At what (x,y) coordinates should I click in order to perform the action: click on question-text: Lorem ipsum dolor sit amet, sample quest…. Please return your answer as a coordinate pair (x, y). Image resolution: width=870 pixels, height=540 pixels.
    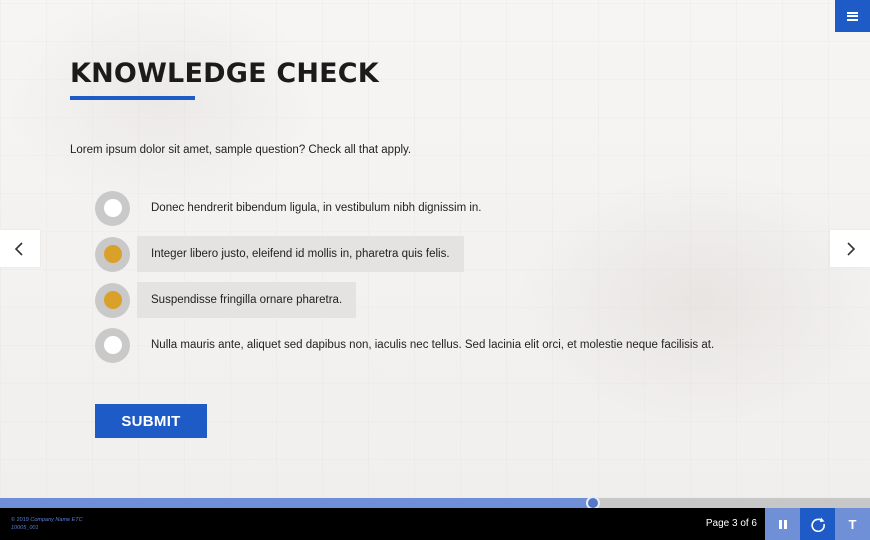
    Looking at the image, I should click on (241, 150).